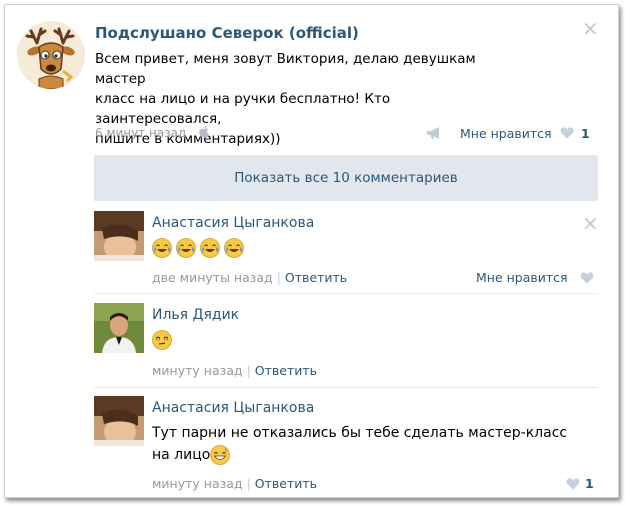  Describe the element at coordinates (434, 133) in the screenshot. I see `megaphone-icon` at that location.